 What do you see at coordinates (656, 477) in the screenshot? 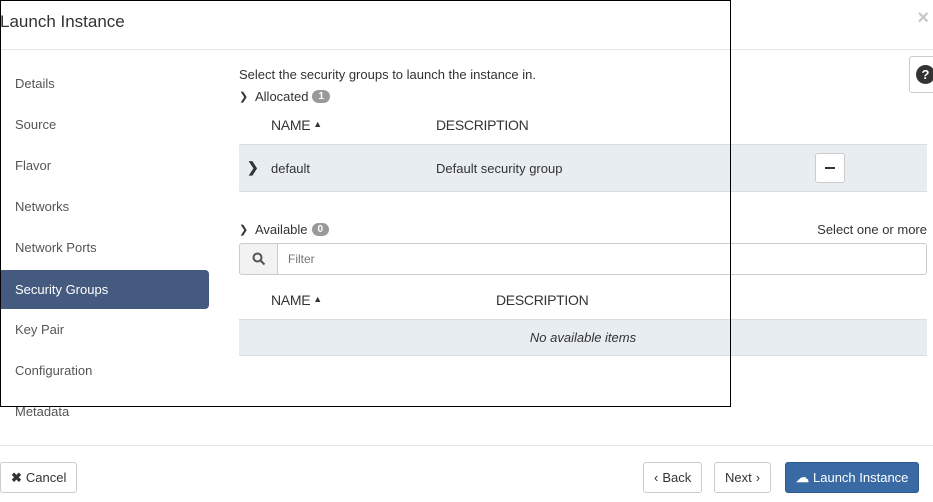
I see `chevron-left-icon: ‹` at bounding box center [656, 477].